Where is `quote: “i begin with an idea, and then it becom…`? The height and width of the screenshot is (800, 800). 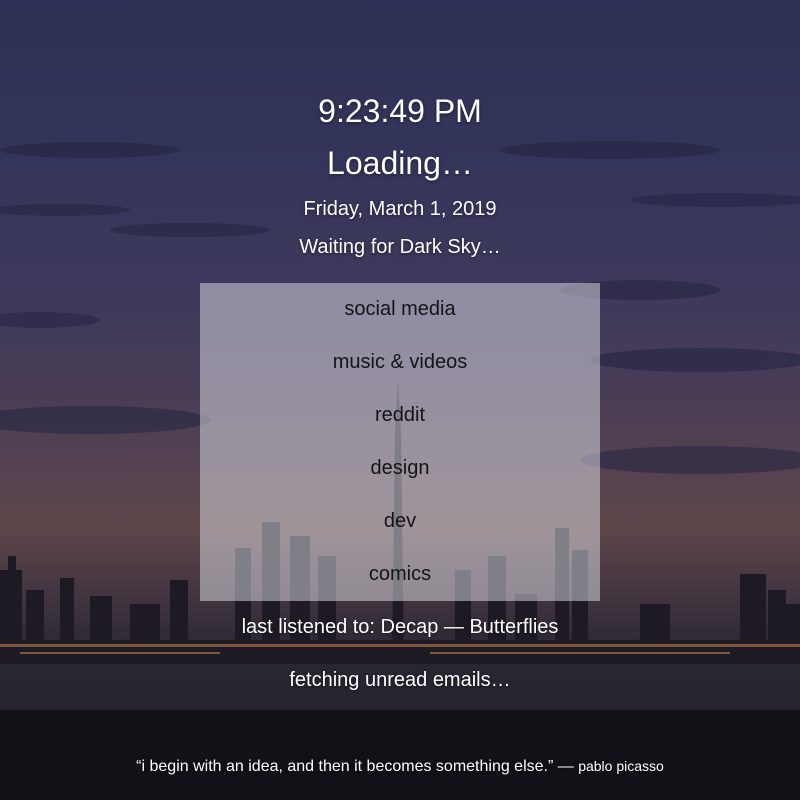 quote: “i begin with an idea, and then it becom… is located at coordinates (400, 766).